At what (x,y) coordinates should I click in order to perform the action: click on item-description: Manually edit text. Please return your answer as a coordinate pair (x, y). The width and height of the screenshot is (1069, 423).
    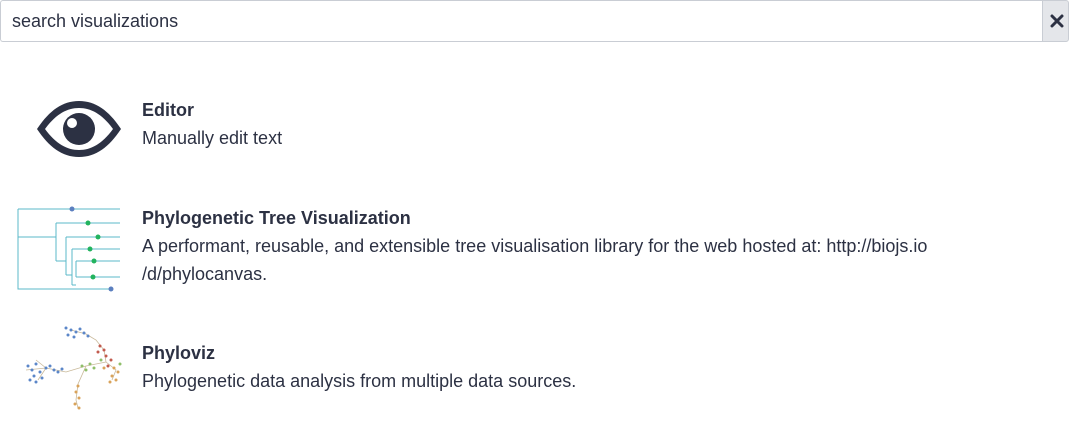
    Looking at the image, I should click on (212, 138).